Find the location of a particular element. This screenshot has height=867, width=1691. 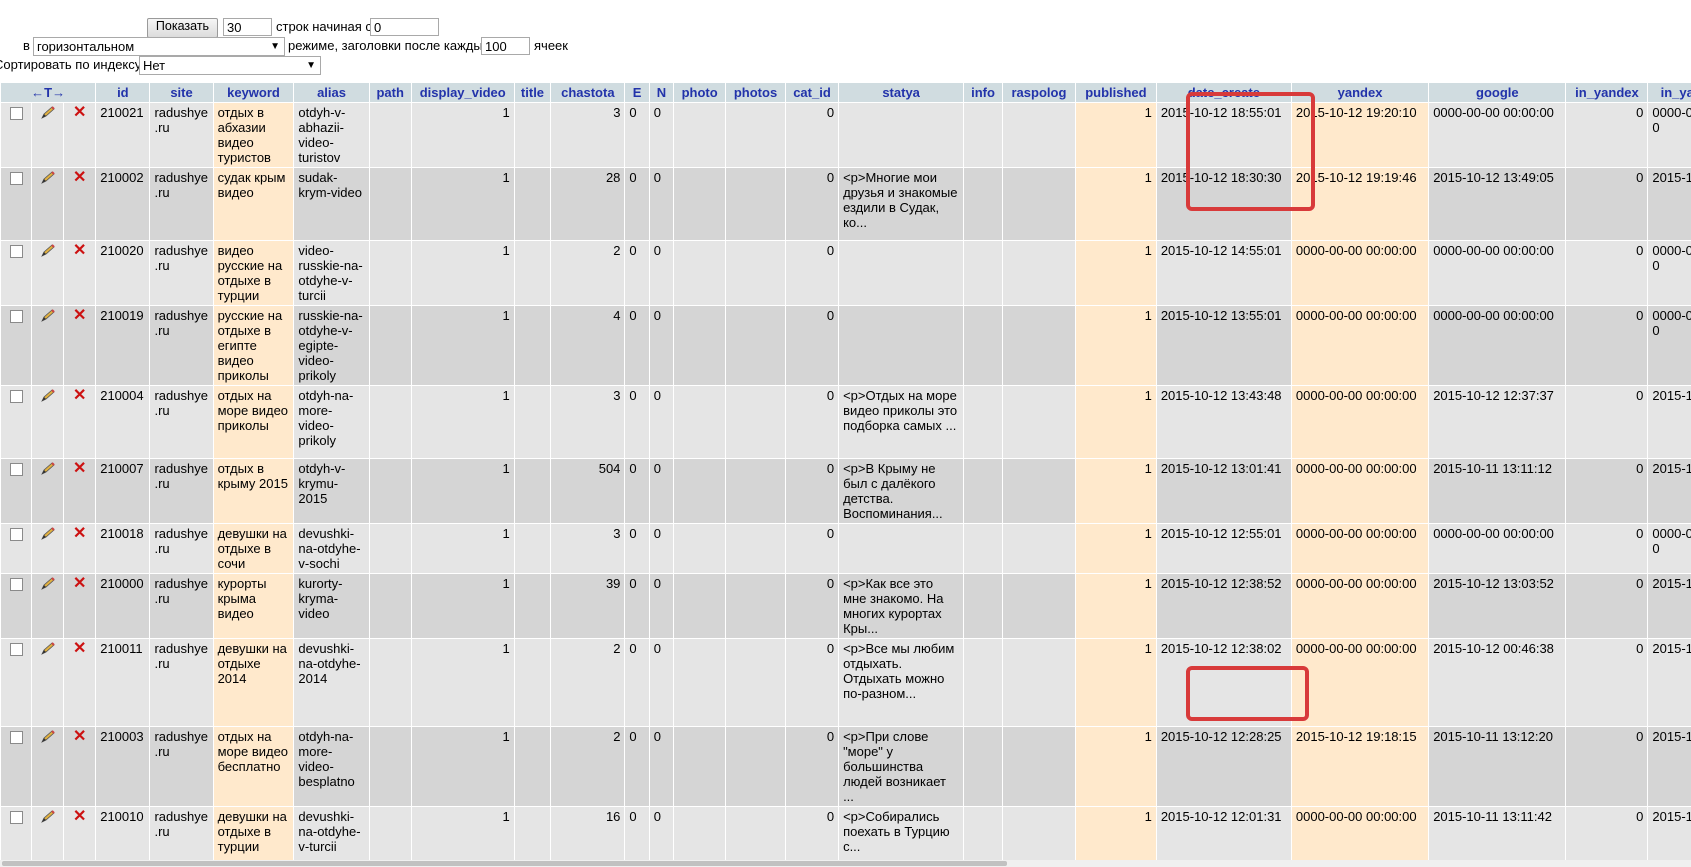

col-header: E is located at coordinates (637, 92).